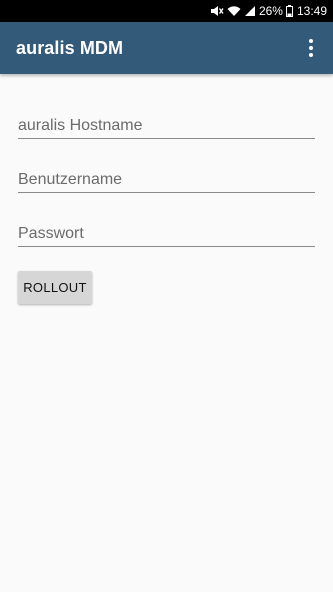 The width and height of the screenshot is (333, 592). I want to click on overflow-menu-button, so click(311, 48).